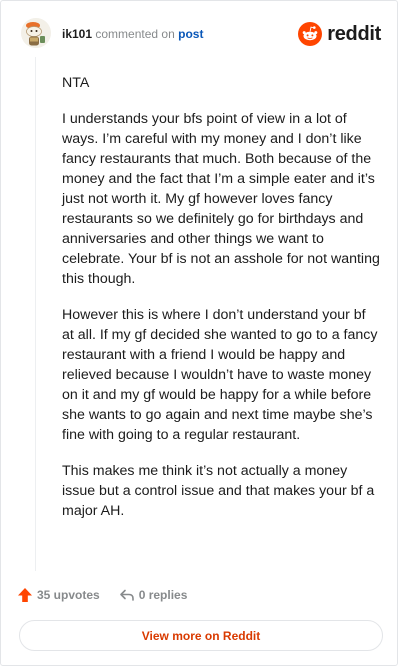  Describe the element at coordinates (68, 595) in the screenshot. I see `upvote-count: 35 upvotes` at that location.